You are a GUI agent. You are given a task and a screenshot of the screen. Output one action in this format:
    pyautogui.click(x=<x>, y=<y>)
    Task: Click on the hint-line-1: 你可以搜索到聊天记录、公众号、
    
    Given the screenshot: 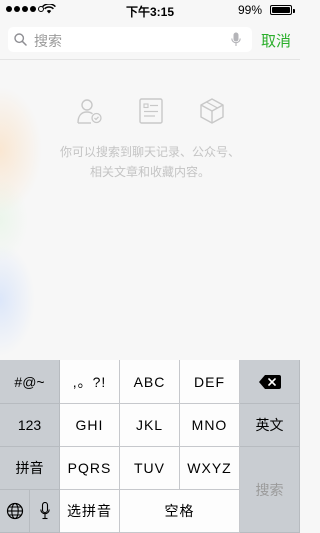 What is the action you would take?
    pyautogui.click(x=149, y=152)
    